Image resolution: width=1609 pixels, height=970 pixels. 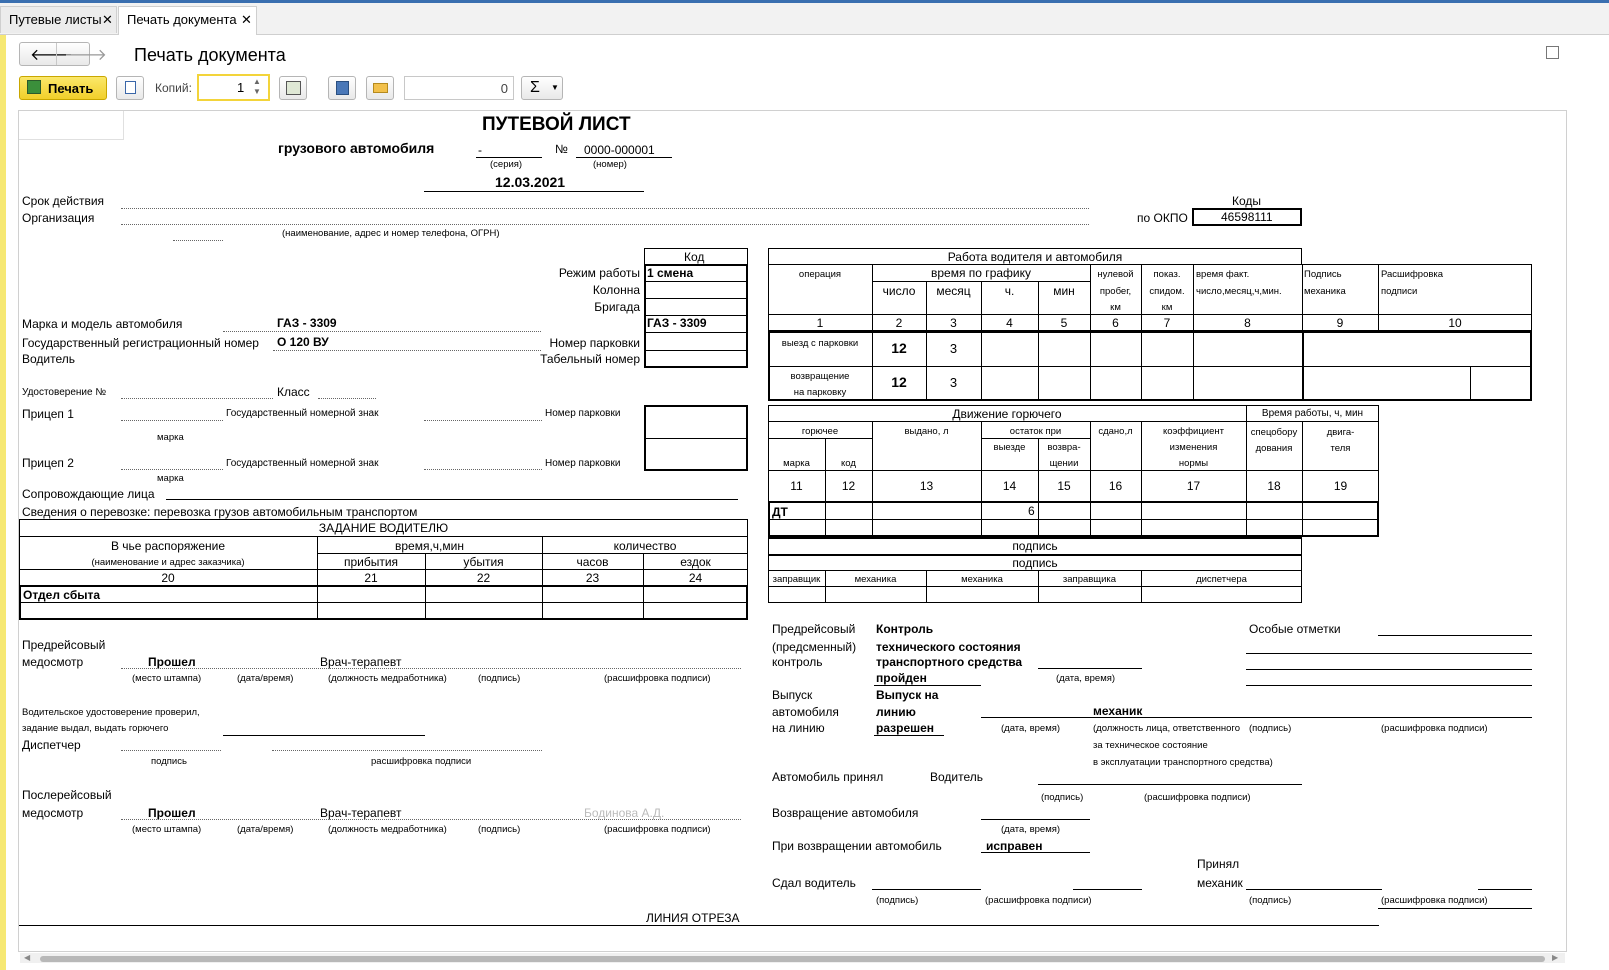 What do you see at coordinates (792, 959) in the screenshot?
I see `scrollbar-thumb` at bounding box center [792, 959].